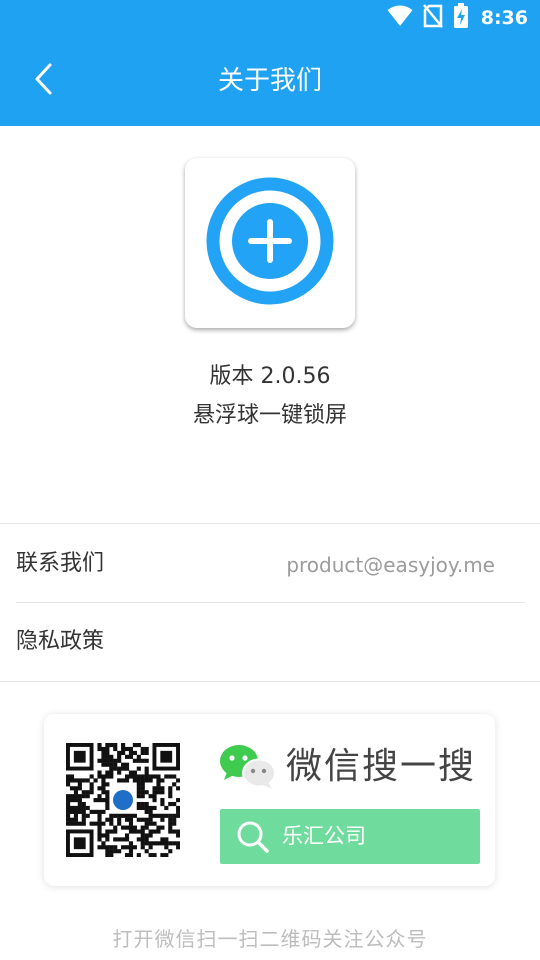 The height and width of the screenshot is (960, 540). I want to click on search-text: 乐汇公司, so click(324, 836).